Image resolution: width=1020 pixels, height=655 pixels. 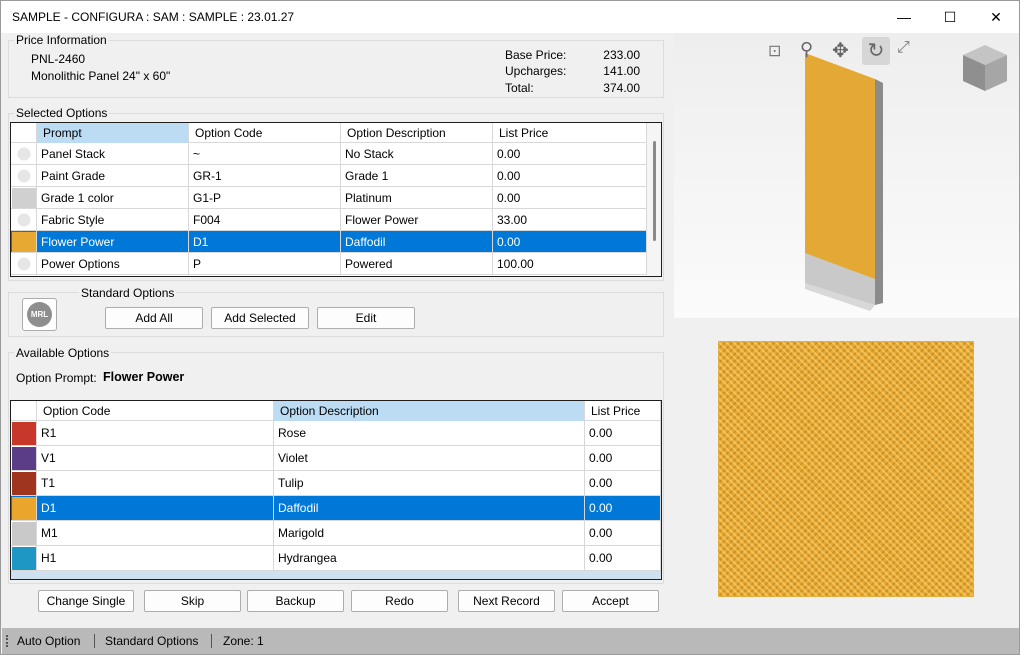 I want to click on part-description: Monolithic Panel 24" x 60", so click(x=101, y=76).